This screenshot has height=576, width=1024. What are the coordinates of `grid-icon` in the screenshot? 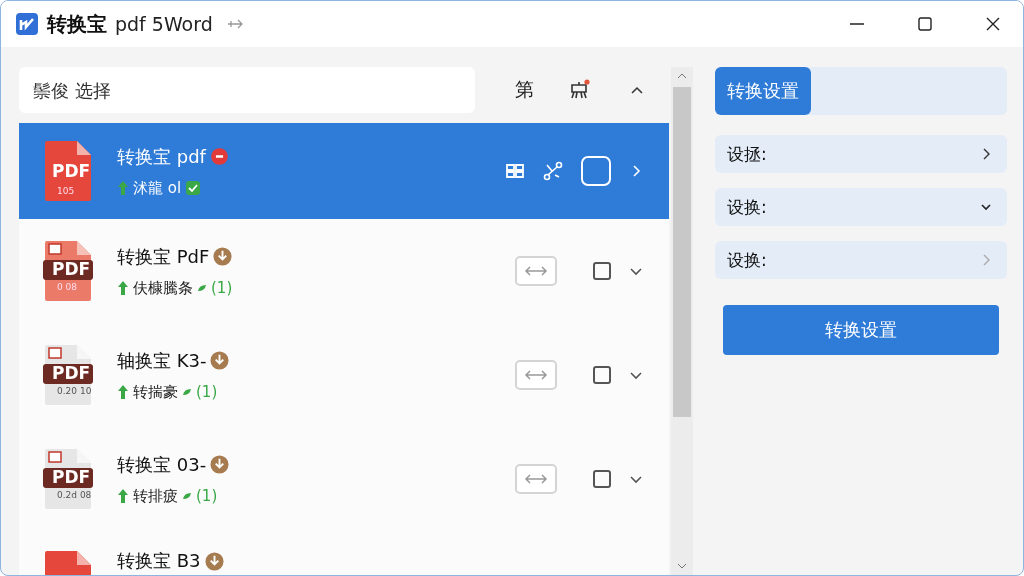 It's located at (515, 171).